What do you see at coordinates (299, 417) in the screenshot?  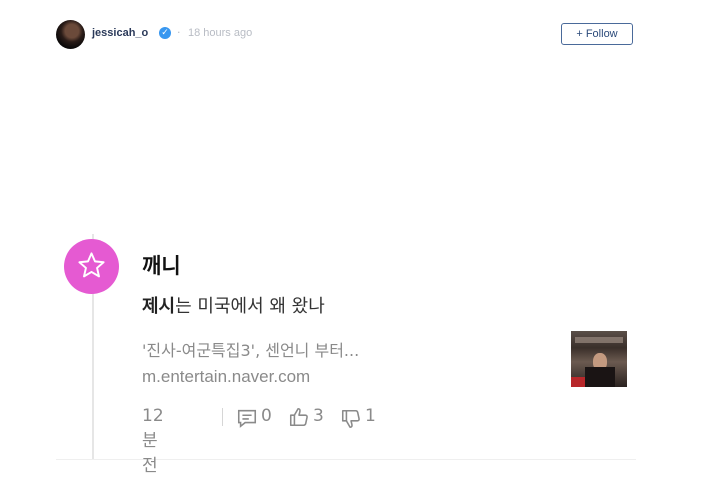 I see `thumbs-up-icon` at bounding box center [299, 417].